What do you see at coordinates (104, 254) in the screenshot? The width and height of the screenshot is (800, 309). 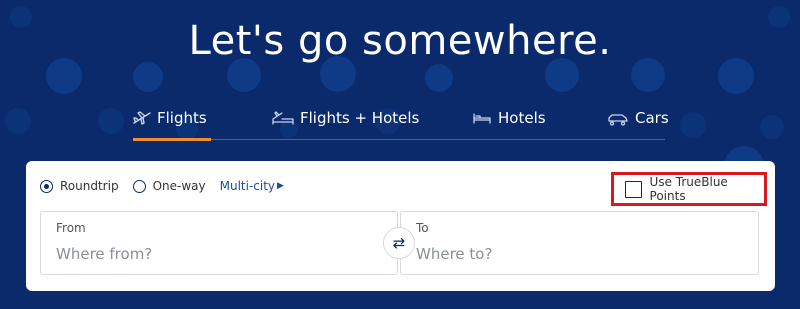 I see `from-placeholder: Where from?` at bounding box center [104, 254].